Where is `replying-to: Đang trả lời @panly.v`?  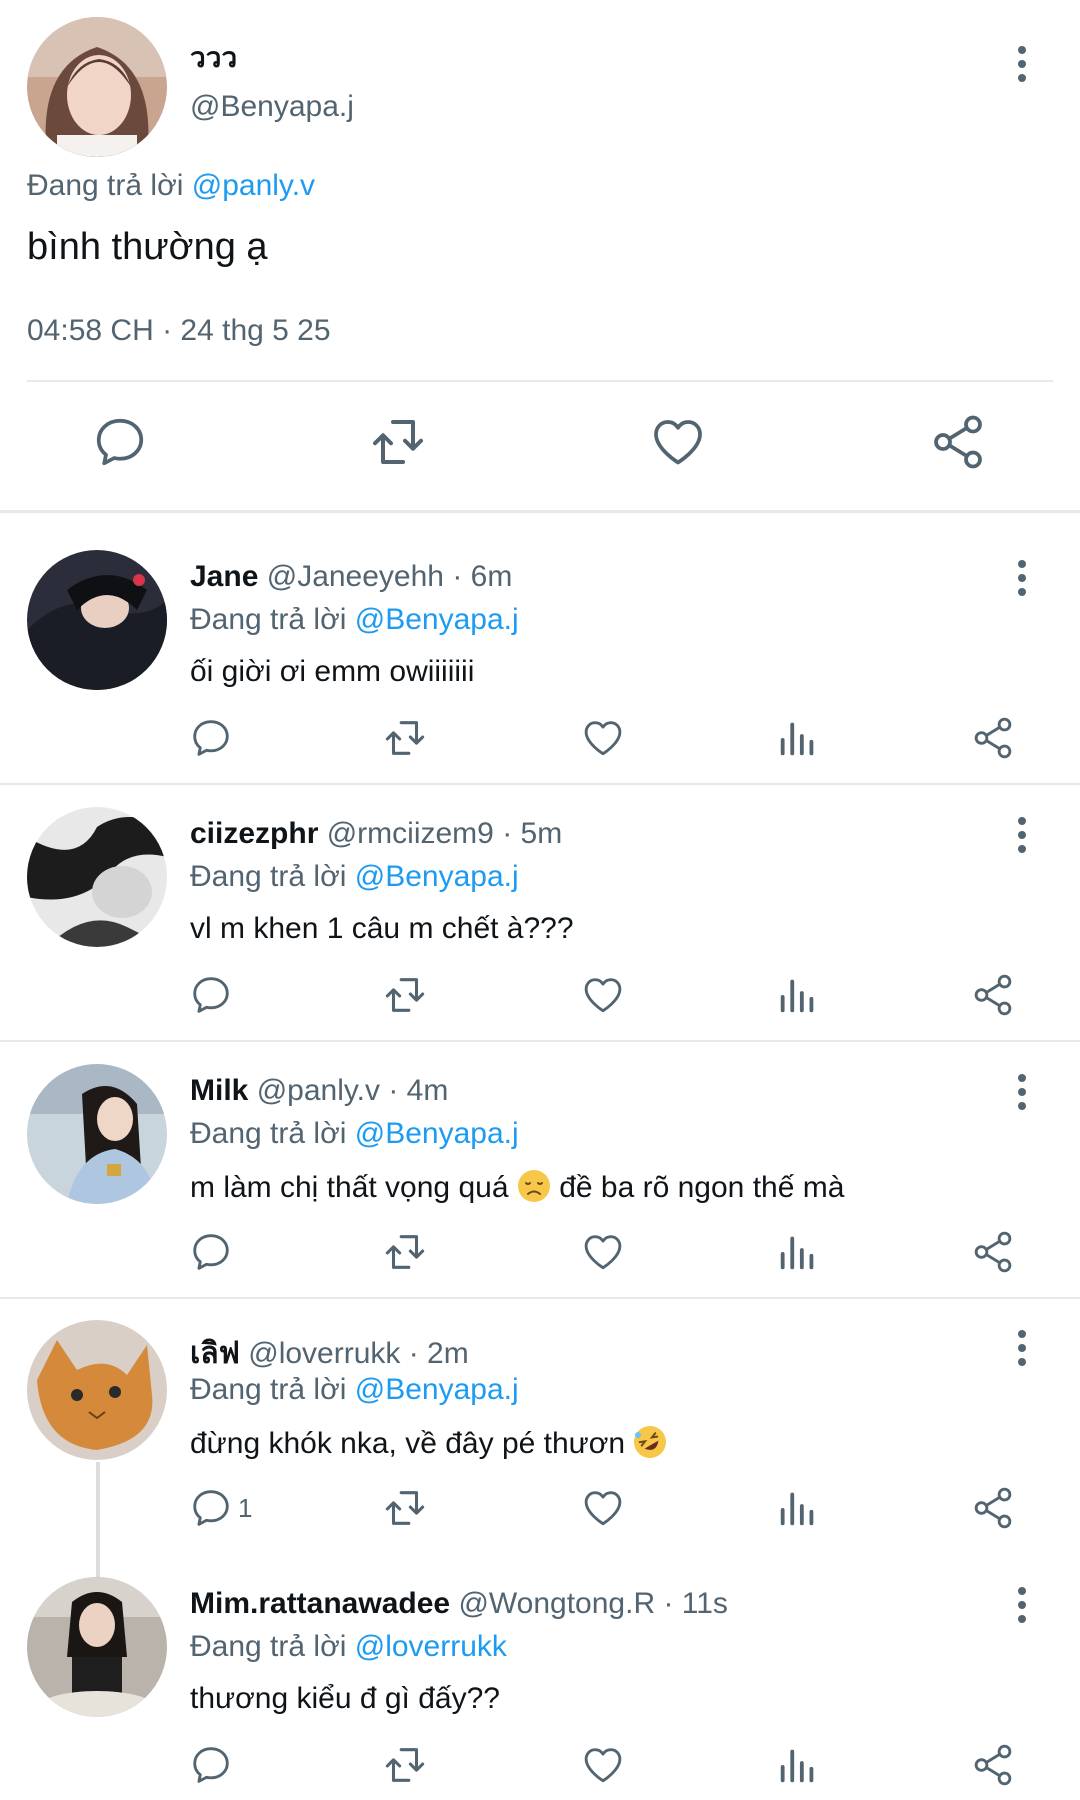 replying-to: Đang trả lời @panly.v is located at coordinates (171, 186).